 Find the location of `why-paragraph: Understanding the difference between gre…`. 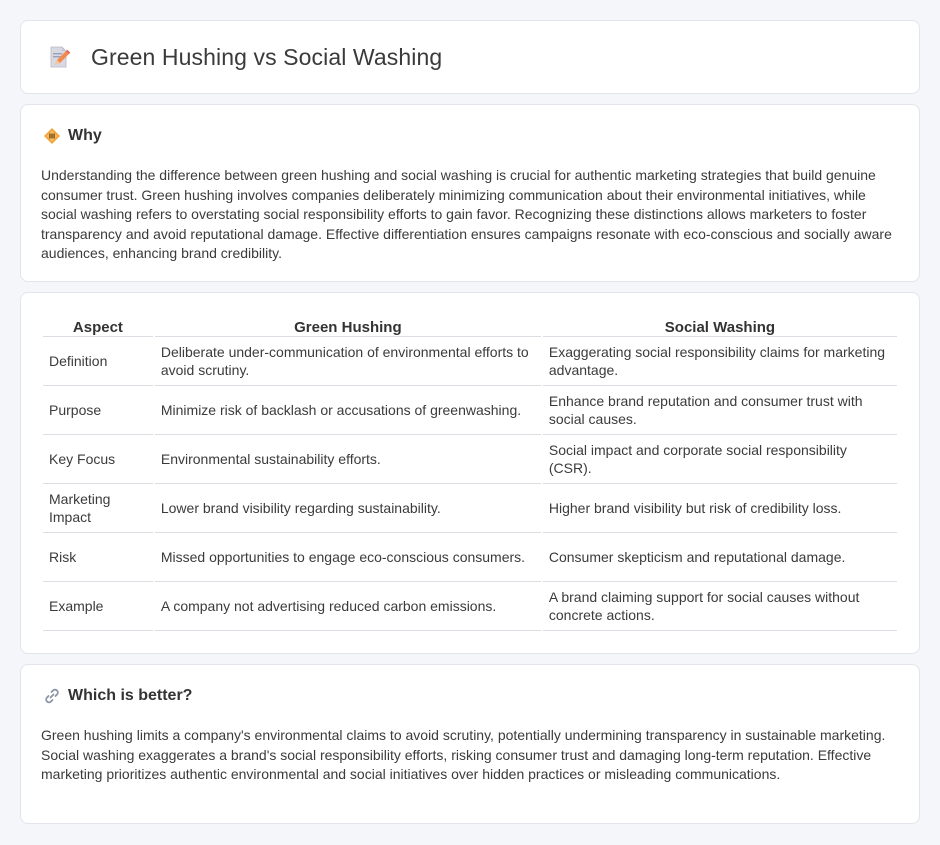

why-paragraph: Understanding the difference between gre… is located at coordinates (466, 214).